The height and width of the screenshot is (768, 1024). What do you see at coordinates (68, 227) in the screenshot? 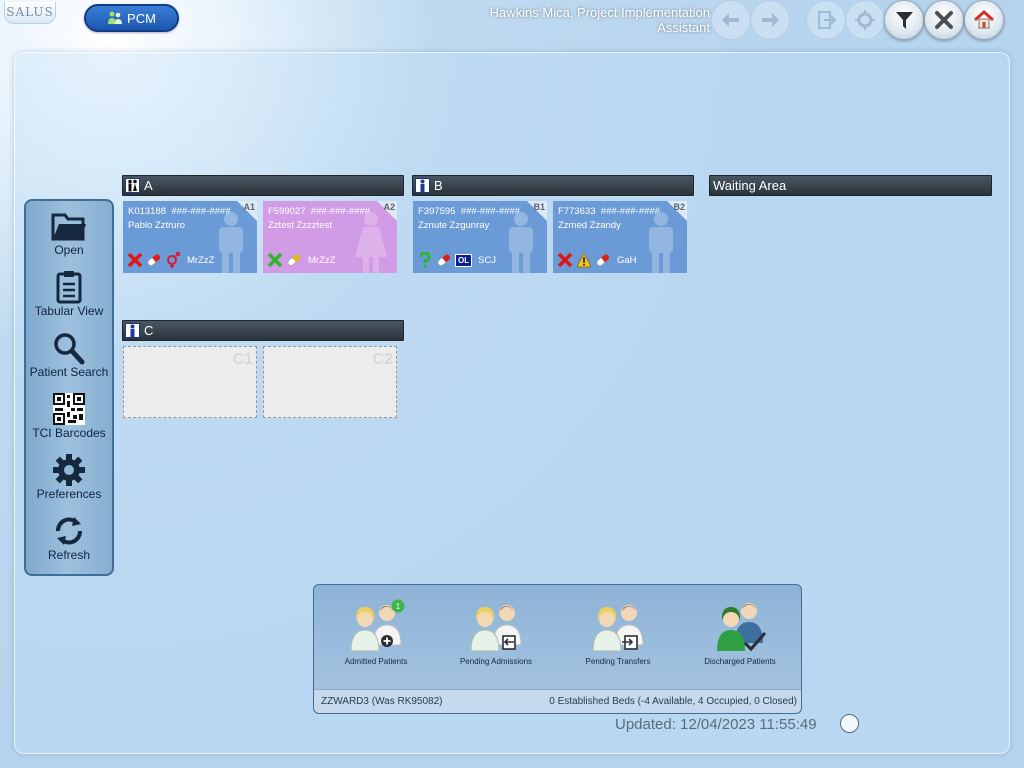
I see `folder-icon` at bounding box center [68, 227].